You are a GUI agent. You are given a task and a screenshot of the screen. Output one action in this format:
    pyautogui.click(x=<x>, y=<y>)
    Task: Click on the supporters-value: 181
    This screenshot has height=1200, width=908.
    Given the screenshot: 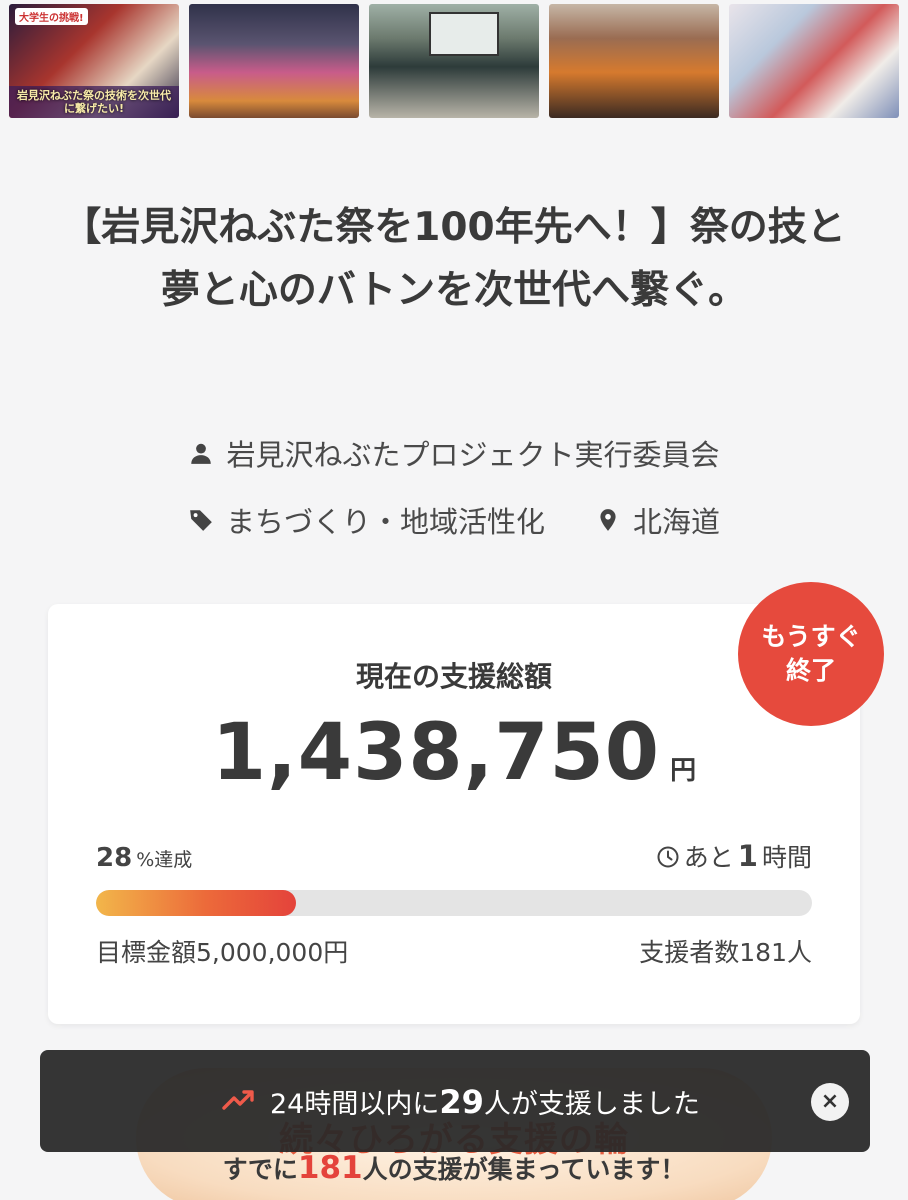 What is the action you would take?
    pyautogui.click(x=763, y=952)
    